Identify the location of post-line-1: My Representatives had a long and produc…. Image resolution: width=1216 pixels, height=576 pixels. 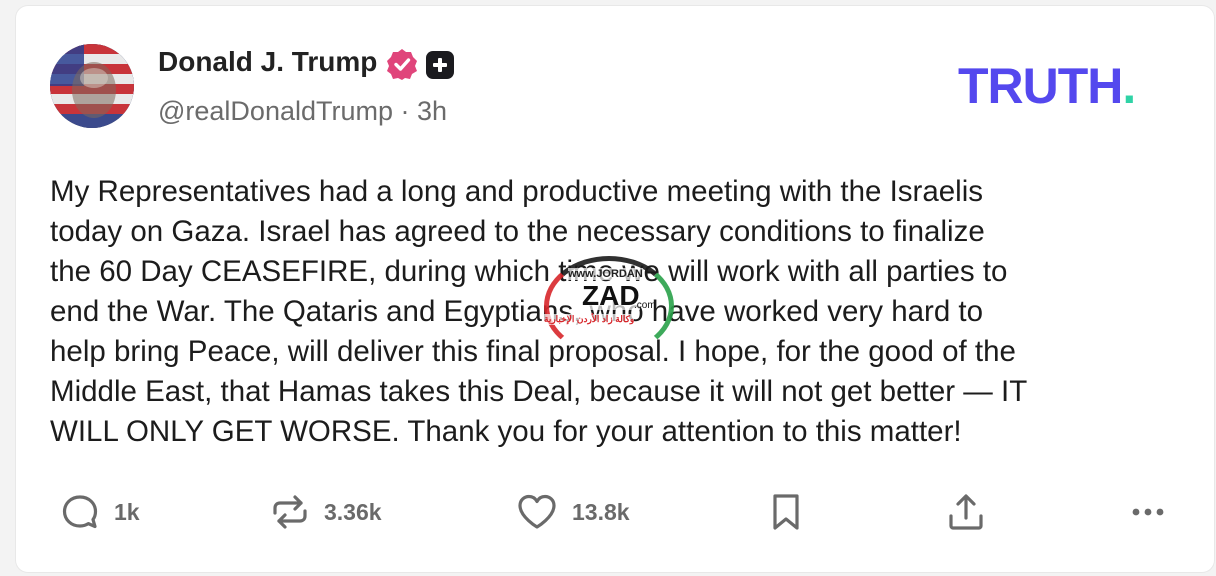
(517, 191).